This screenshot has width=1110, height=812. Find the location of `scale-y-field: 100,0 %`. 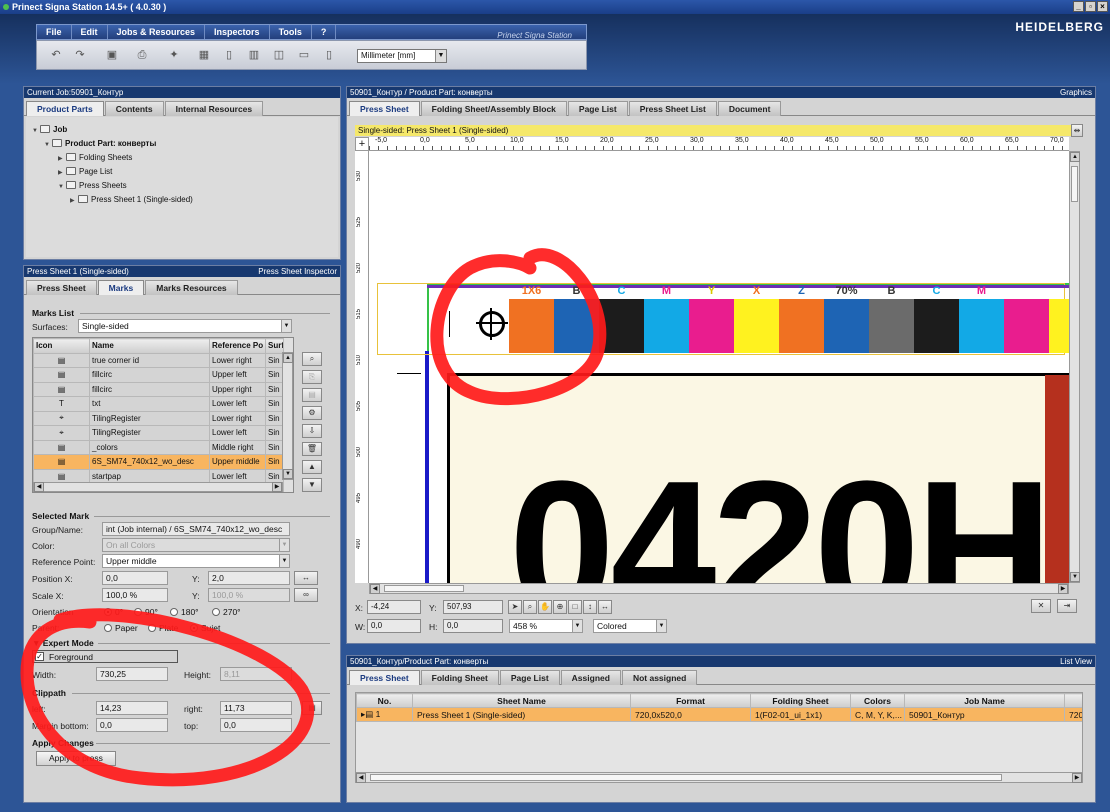

scale-y-field: 100,0 % is located at coordinates (249, 595).